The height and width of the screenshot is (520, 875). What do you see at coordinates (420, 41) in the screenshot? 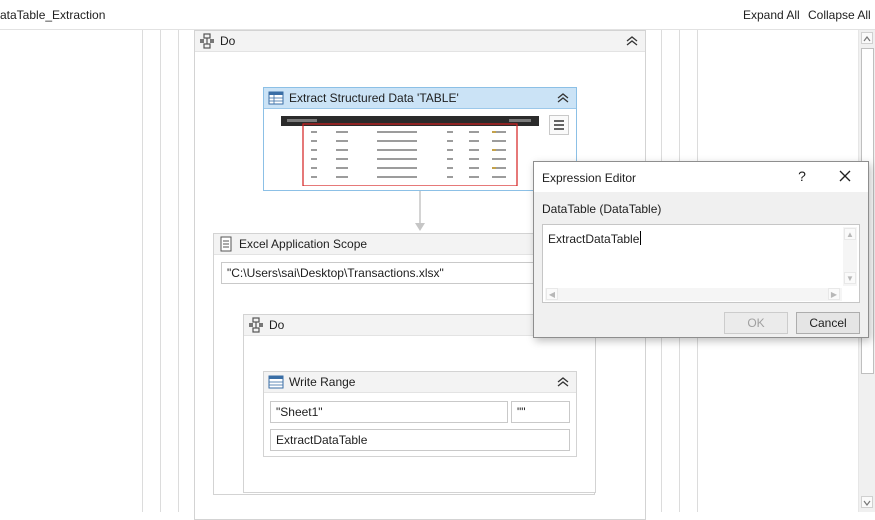
I see `outer-do-header: Do` at bounding box center [420, 41].